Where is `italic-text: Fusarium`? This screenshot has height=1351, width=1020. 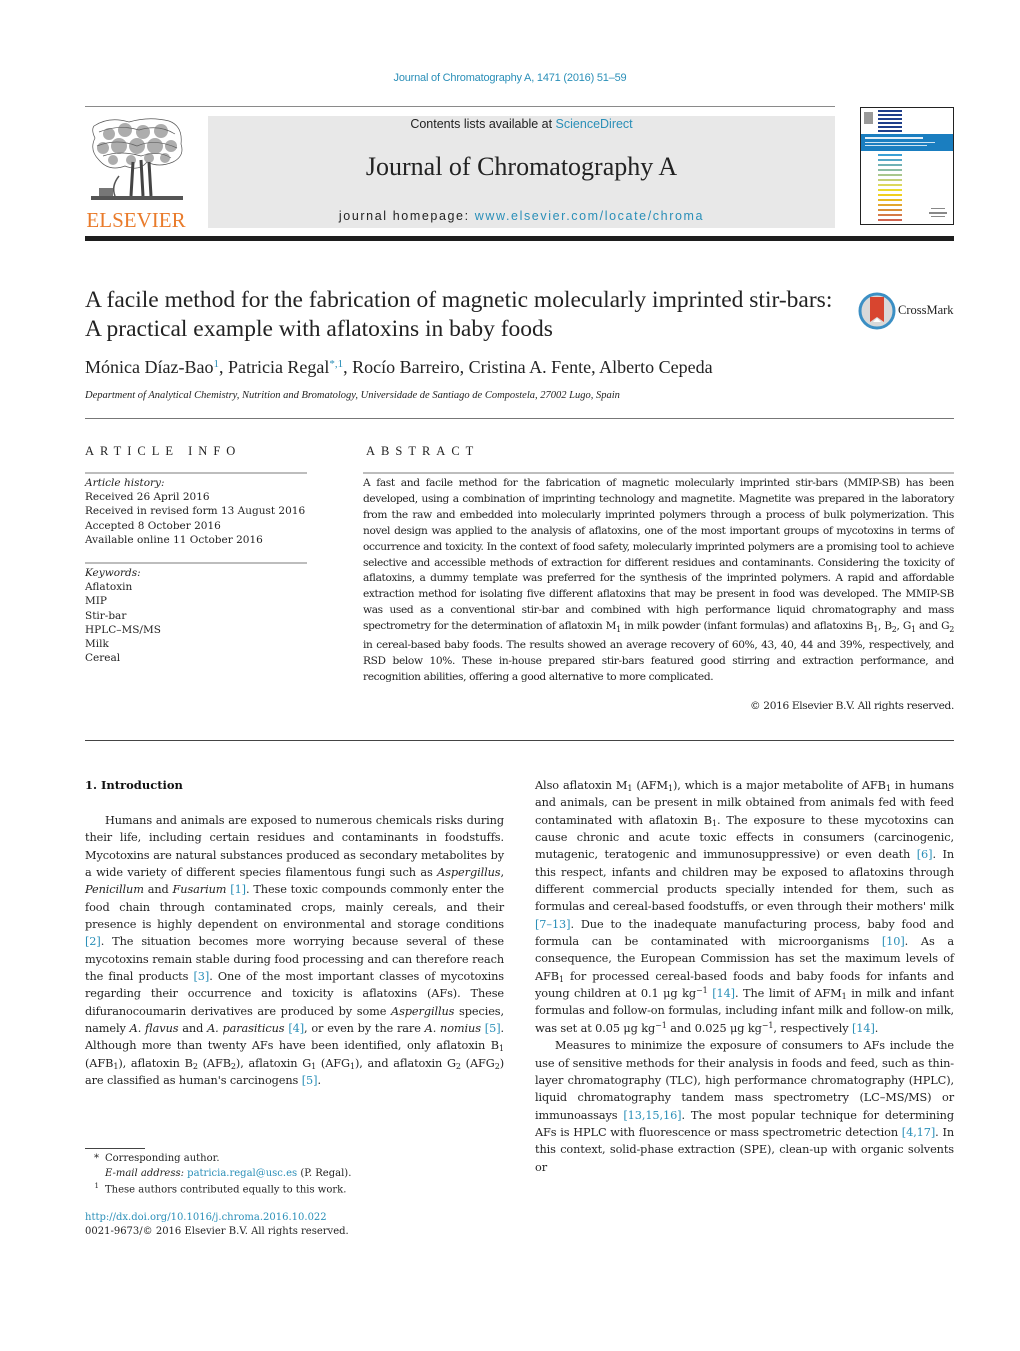
italic-text: Fusarium is located at coordinates (199, 890).